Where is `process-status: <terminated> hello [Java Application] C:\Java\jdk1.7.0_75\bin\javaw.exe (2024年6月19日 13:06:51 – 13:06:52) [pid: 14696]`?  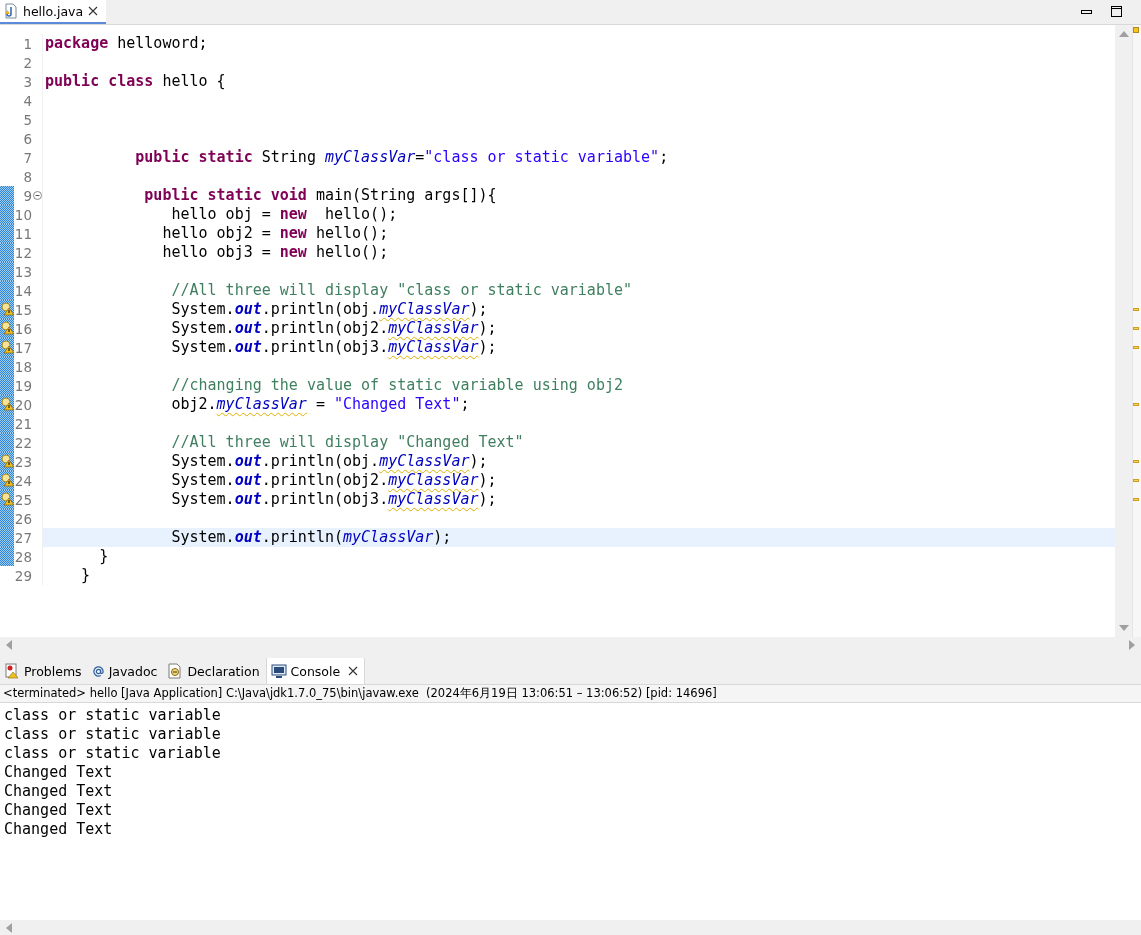 process-status: <terminated> hello [Java Application] C:\Java\jdk1.7.0_75\bin\javaw.exe (2024年6月19日 13:06:51 – 13:06:52) [pid: 14696] is located at coordinates (570, 694).